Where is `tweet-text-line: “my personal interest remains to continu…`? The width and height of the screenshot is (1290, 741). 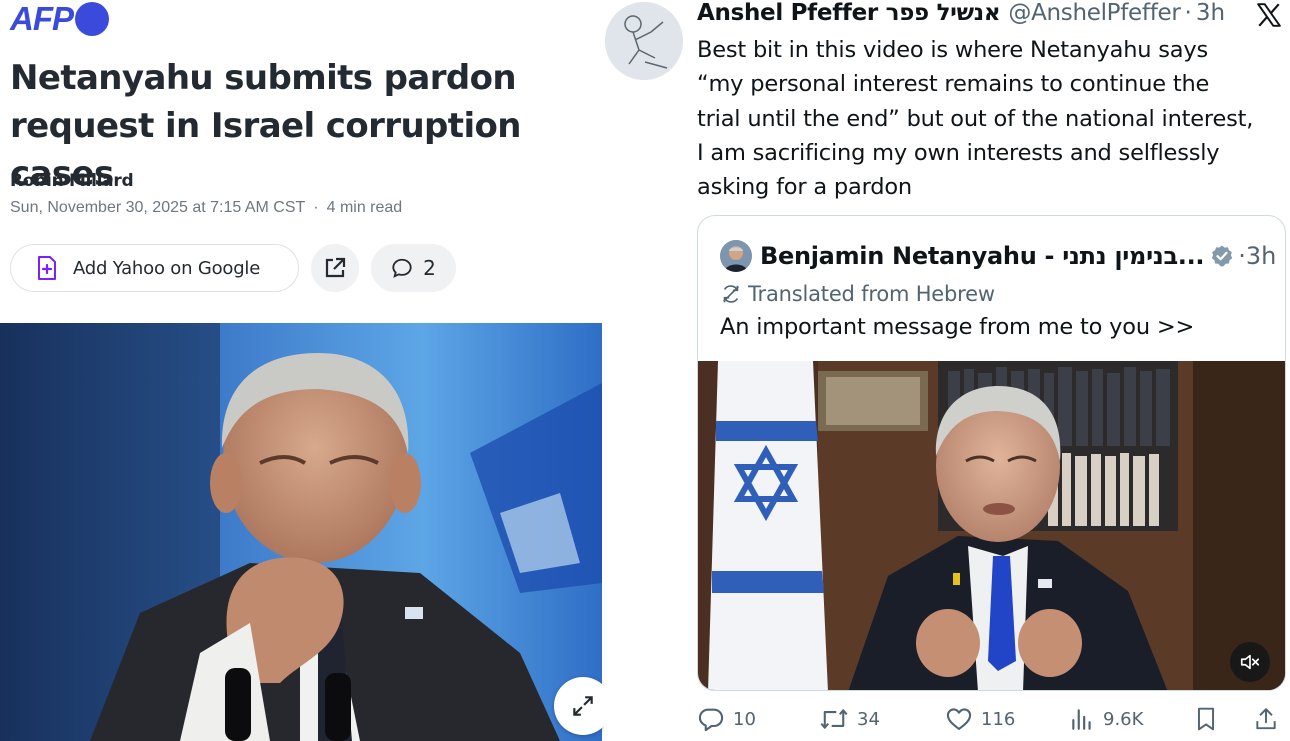
tweet-text-line: “my personal interest remains to continu… is located at coordinates (953, 84).